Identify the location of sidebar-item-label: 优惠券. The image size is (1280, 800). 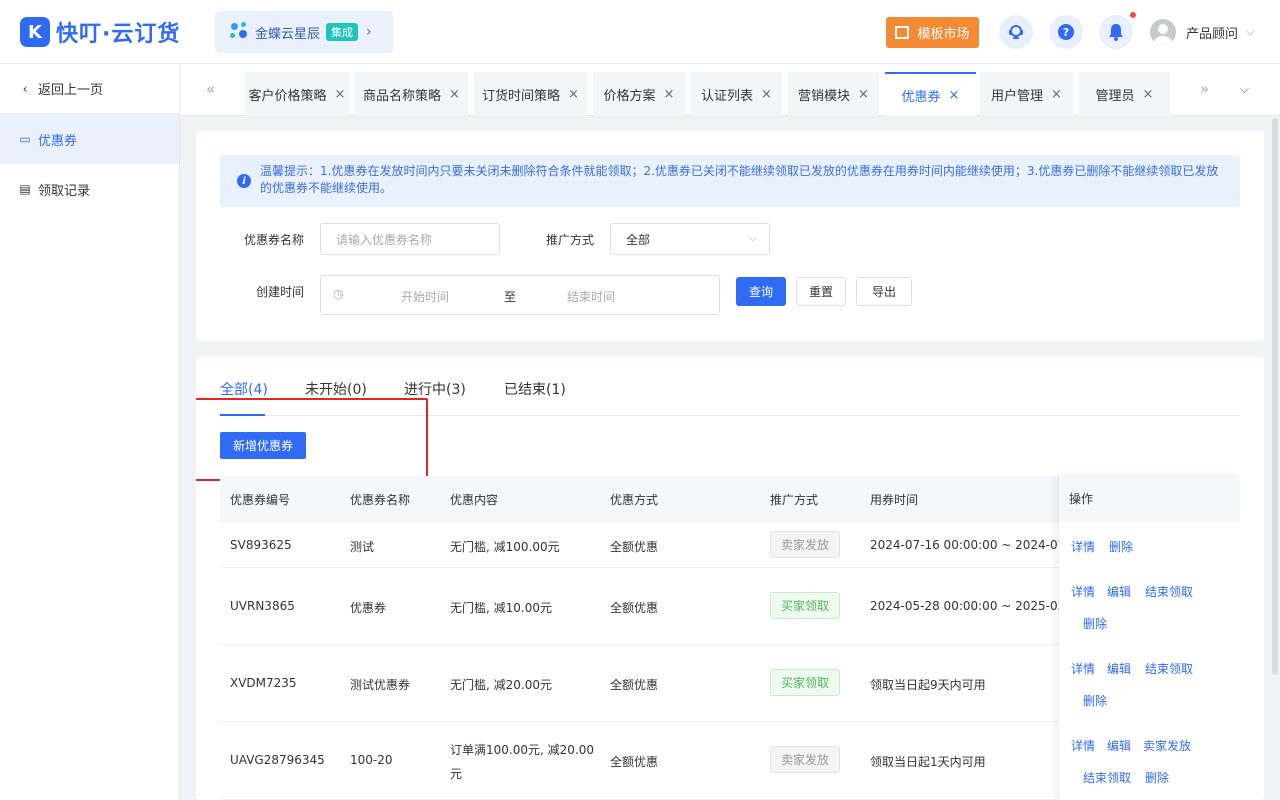
(58, 141).